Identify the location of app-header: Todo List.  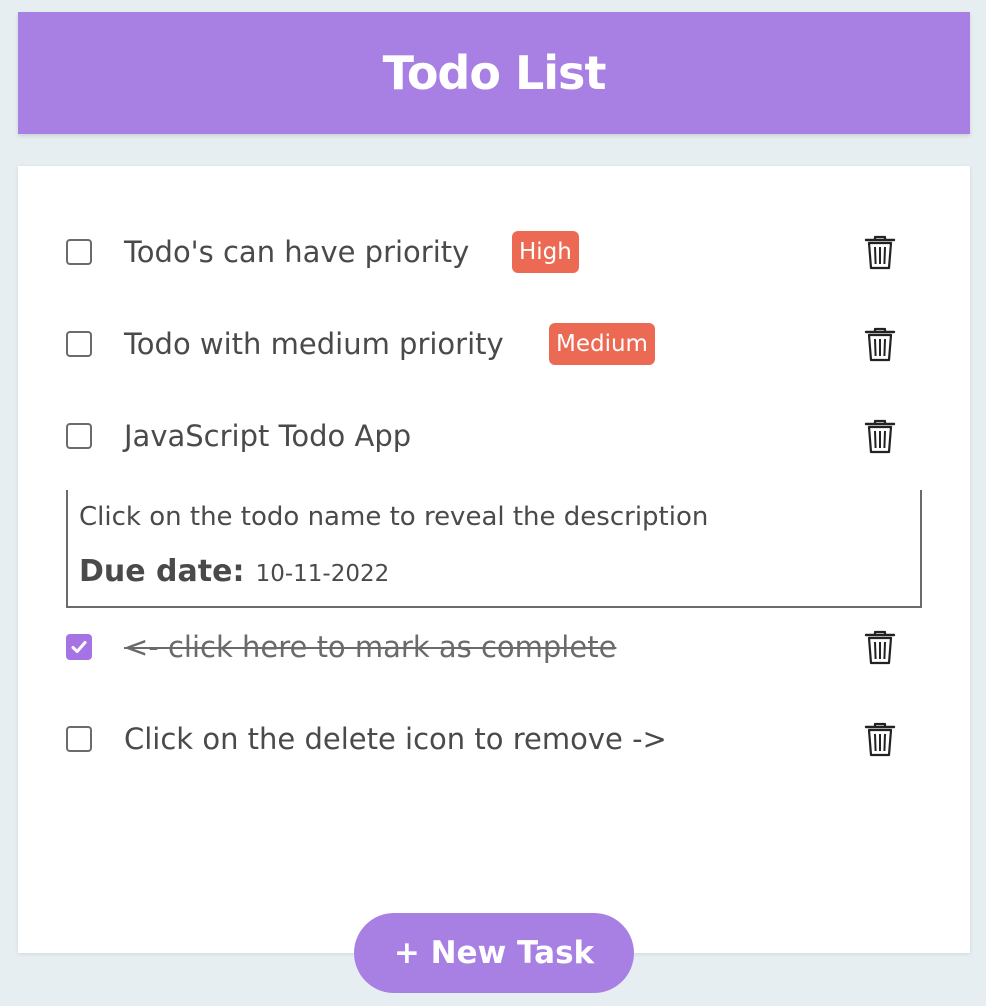
(494, 73).